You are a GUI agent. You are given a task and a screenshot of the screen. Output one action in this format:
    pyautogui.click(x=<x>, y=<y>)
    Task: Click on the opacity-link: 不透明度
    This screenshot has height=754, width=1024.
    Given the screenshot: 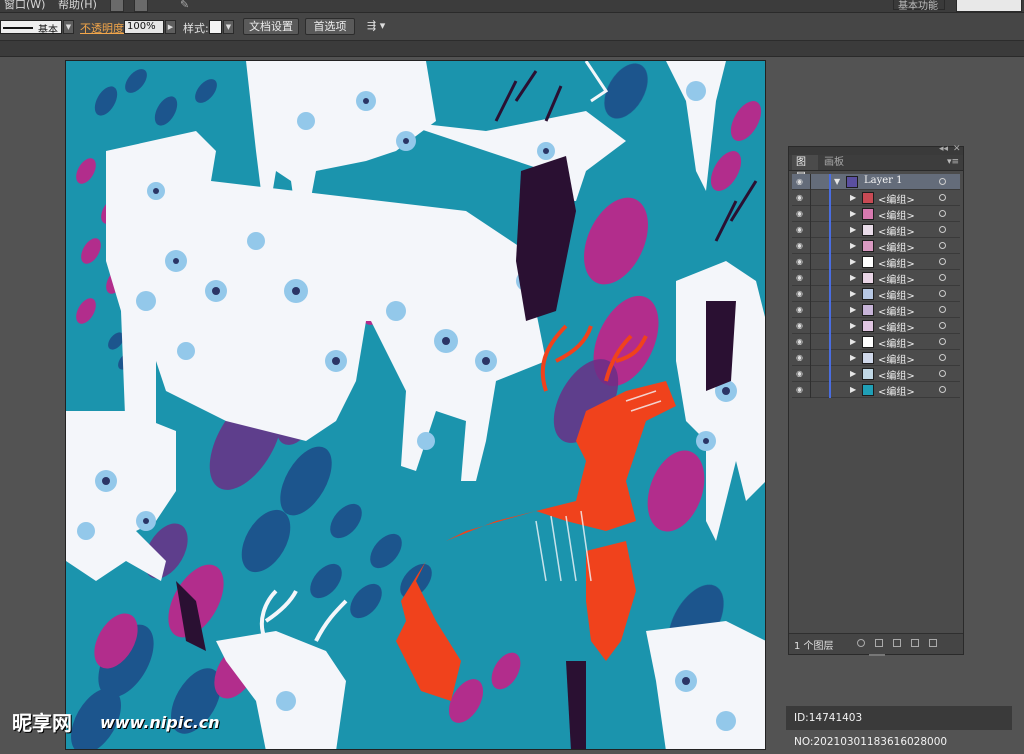 What is the action you would take?
    pyautogui.click(x=102, y=28)
    